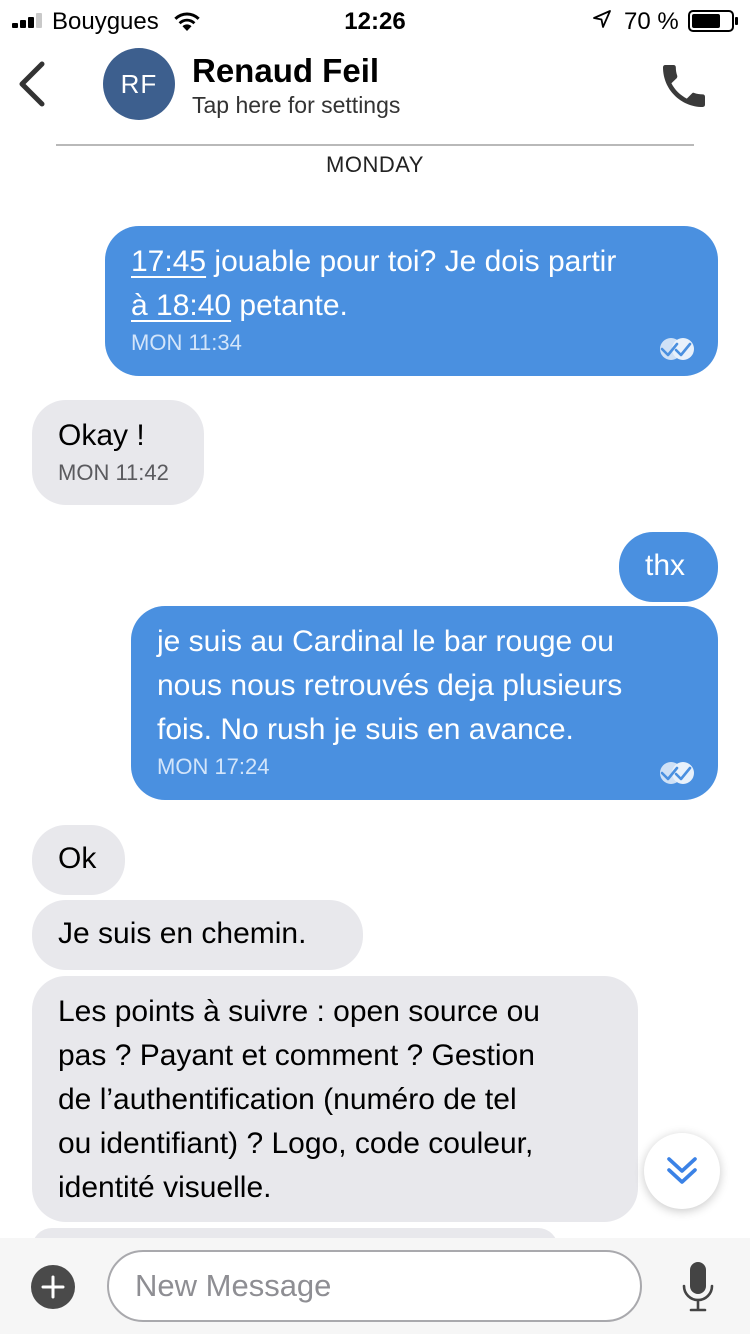  I want to click on double-chevron-down-icon, so click(682, 1170).